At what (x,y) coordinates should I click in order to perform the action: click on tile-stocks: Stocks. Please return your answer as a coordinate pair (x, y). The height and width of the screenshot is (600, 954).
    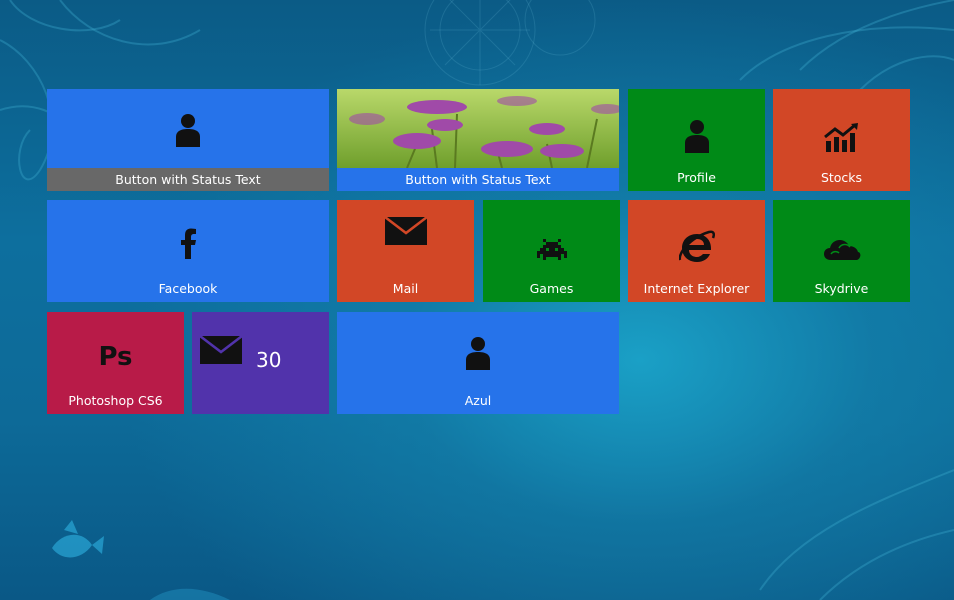
    Looking at the image, I should click on (841, 140).